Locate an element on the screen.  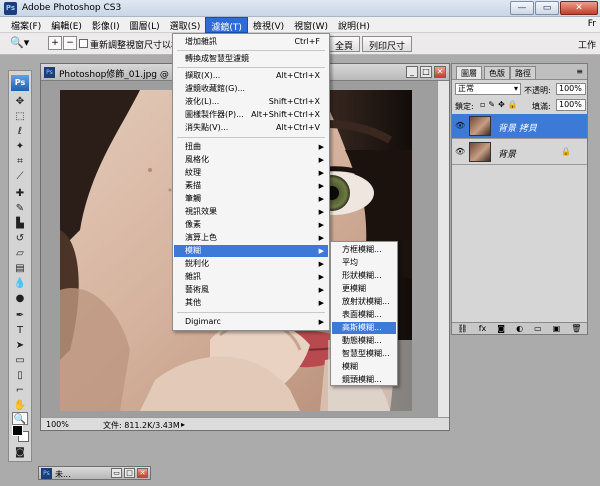
menu-item-artistic: 藝術風 ▶ is located at coordinates (251, 290).